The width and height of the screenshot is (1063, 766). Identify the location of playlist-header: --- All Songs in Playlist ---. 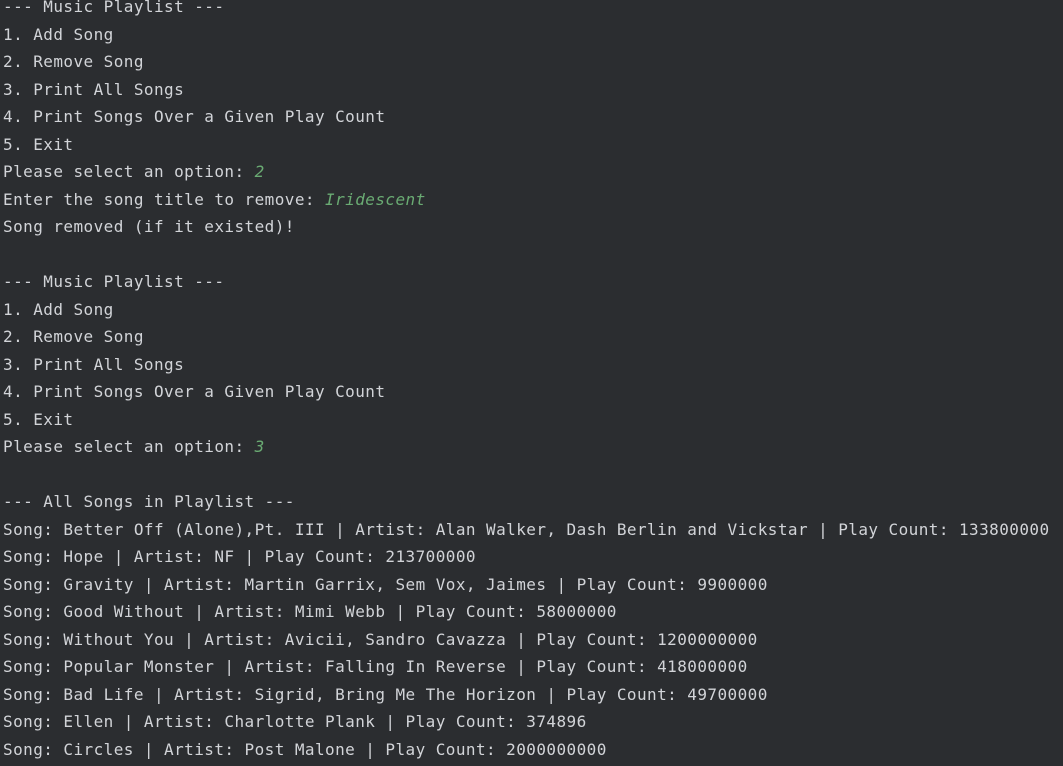
(532, 502).